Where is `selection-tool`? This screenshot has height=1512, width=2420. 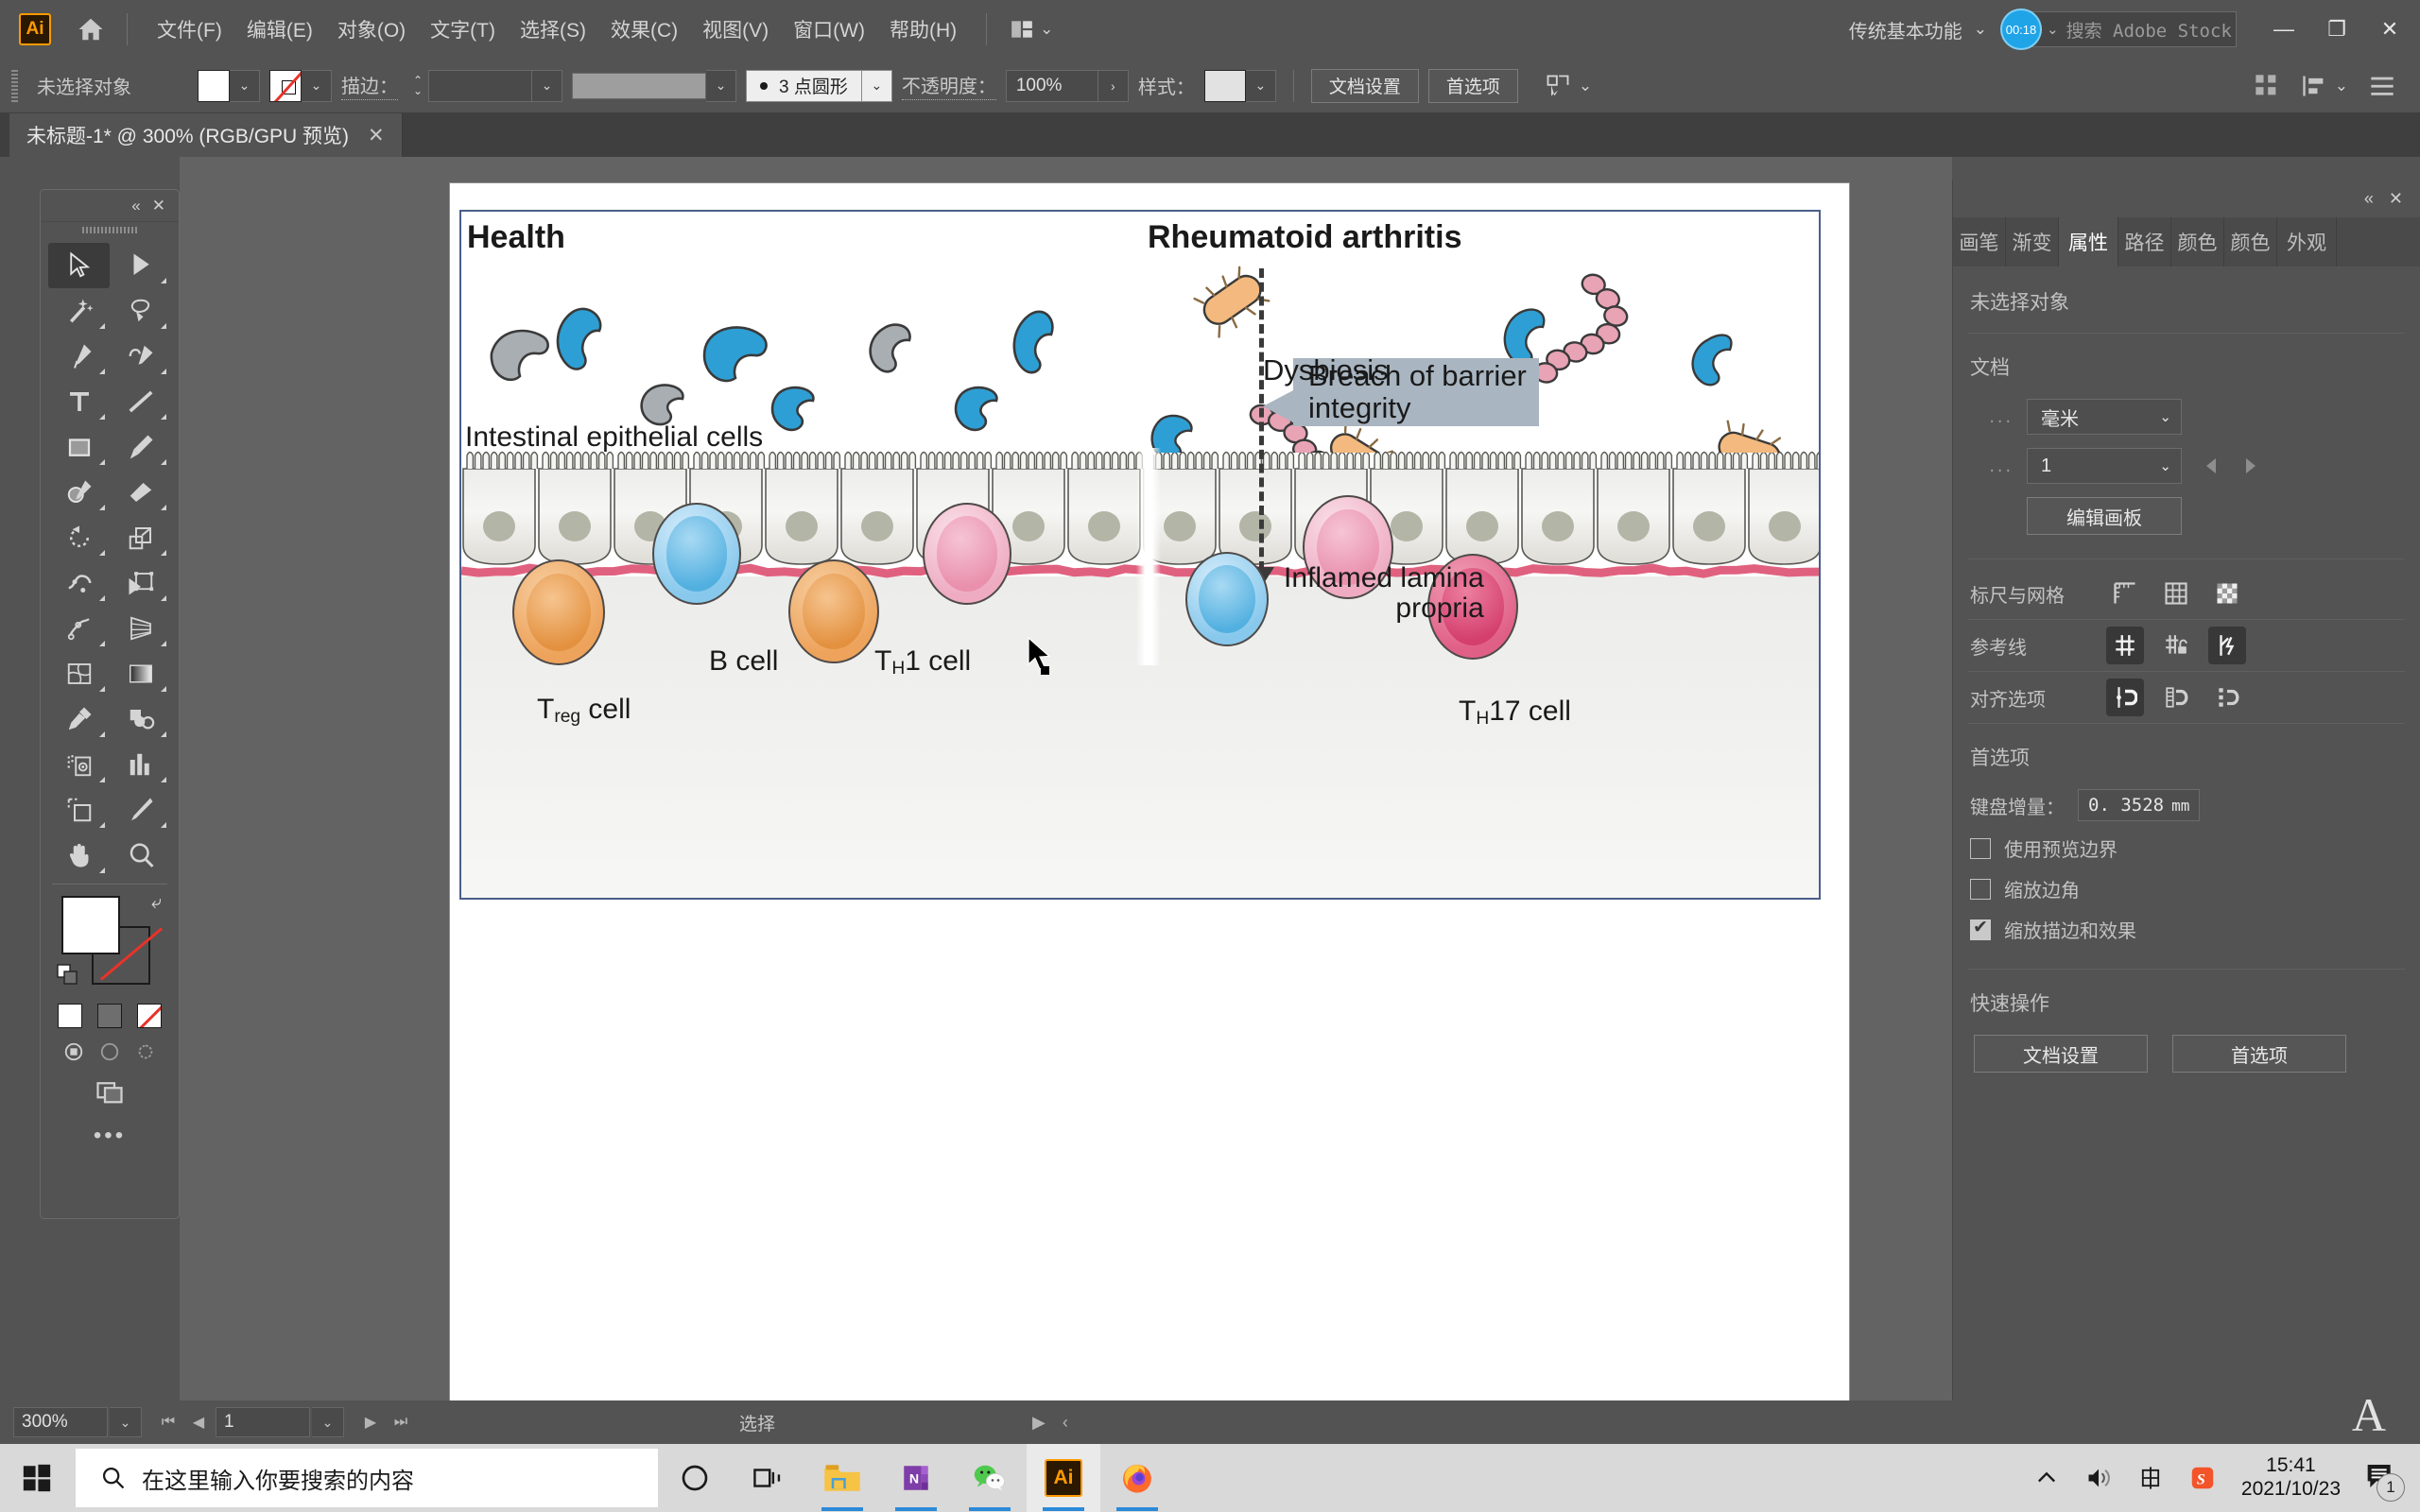 selection-tool is located at coordinates (79, 265).